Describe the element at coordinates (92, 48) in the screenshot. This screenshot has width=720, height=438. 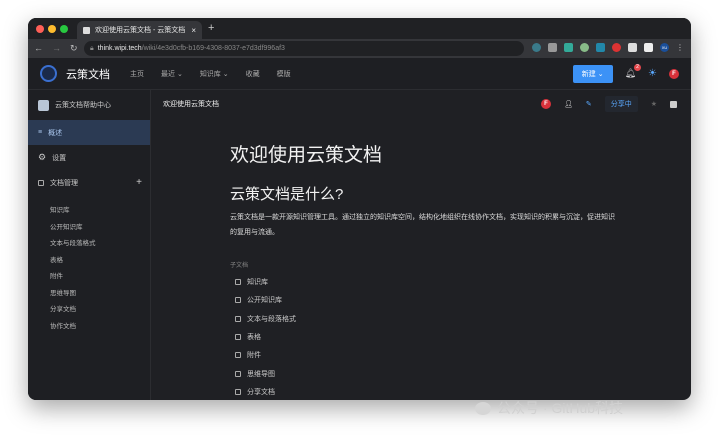
I see `lock-icon: 🔒︎` at that location.